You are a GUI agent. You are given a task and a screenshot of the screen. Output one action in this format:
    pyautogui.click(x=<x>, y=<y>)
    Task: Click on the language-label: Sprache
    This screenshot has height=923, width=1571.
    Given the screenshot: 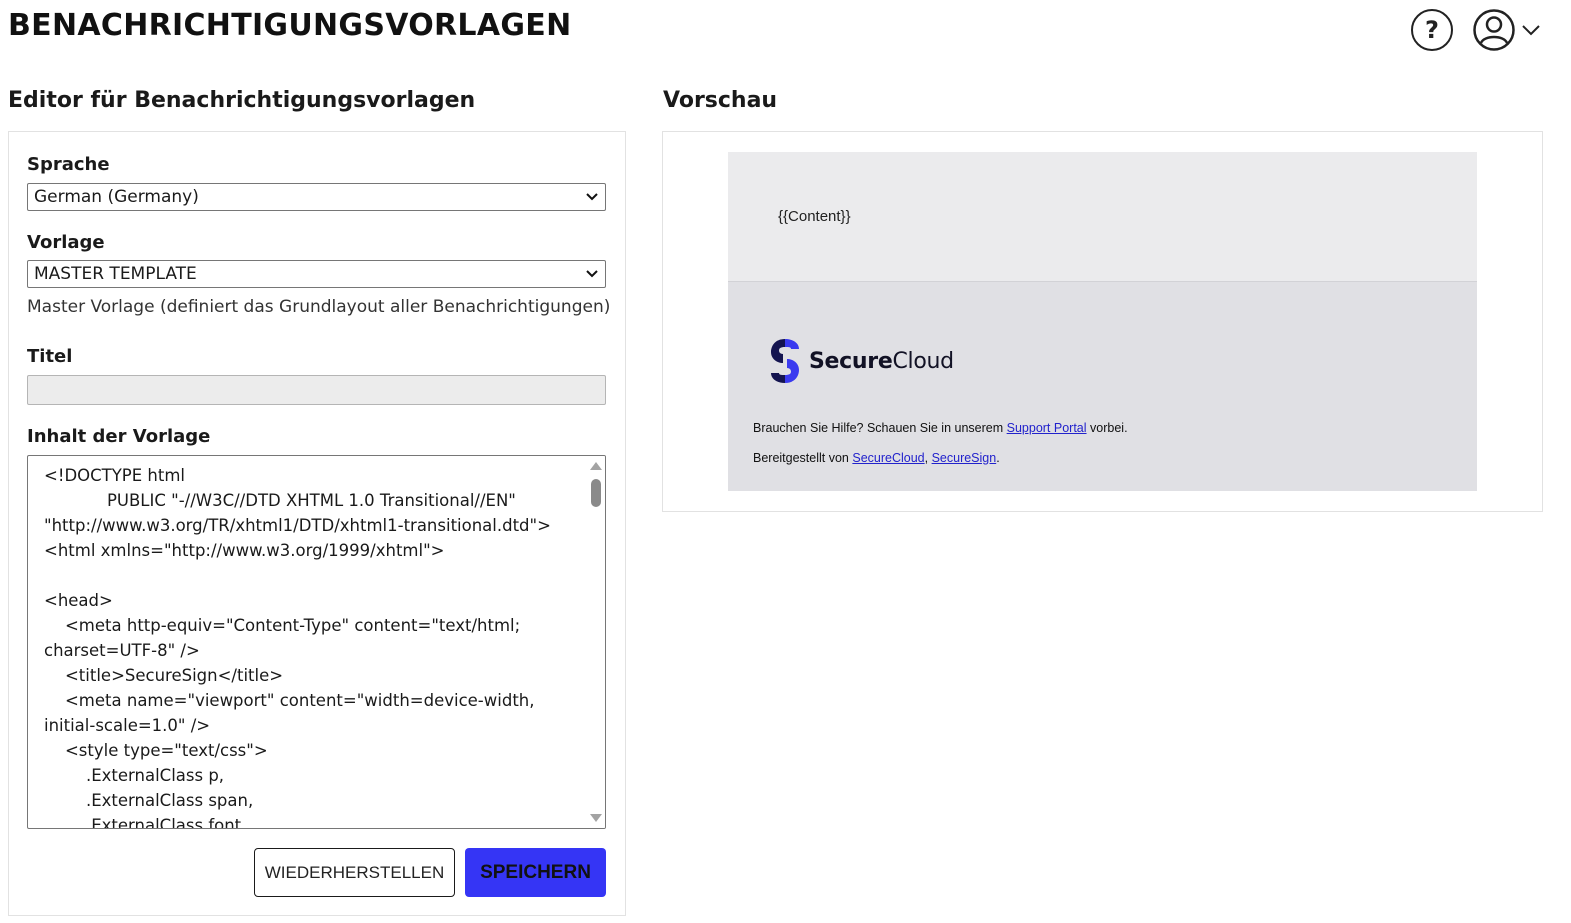 What is the action you would take?
    pyautogui.click(x=68, y=164)
    